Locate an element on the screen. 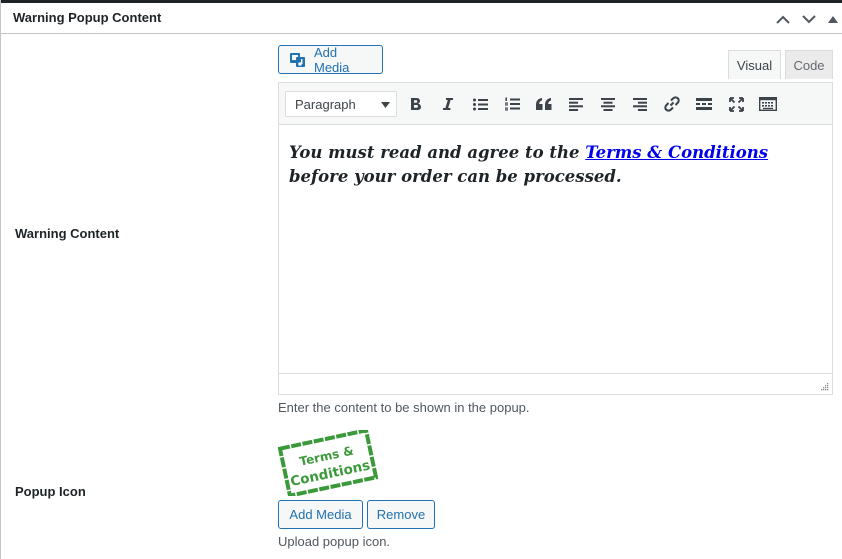  numbered-list-button is located at coordinates (512, 104).